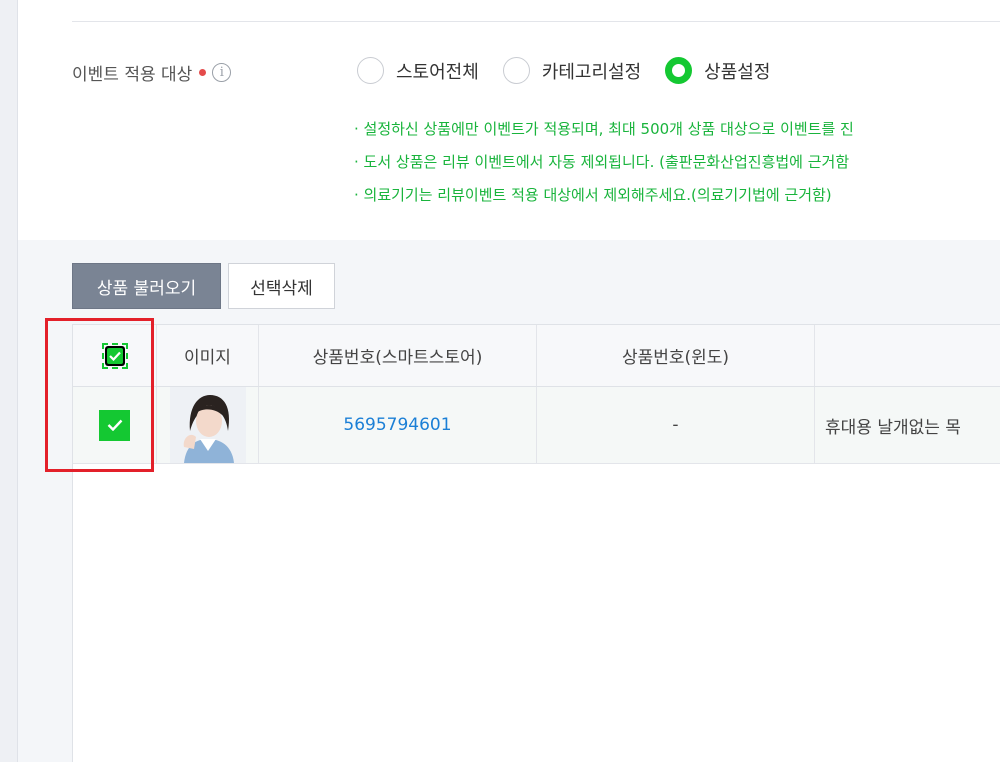  I want to click on product-thumbnail, so click(207, 425).